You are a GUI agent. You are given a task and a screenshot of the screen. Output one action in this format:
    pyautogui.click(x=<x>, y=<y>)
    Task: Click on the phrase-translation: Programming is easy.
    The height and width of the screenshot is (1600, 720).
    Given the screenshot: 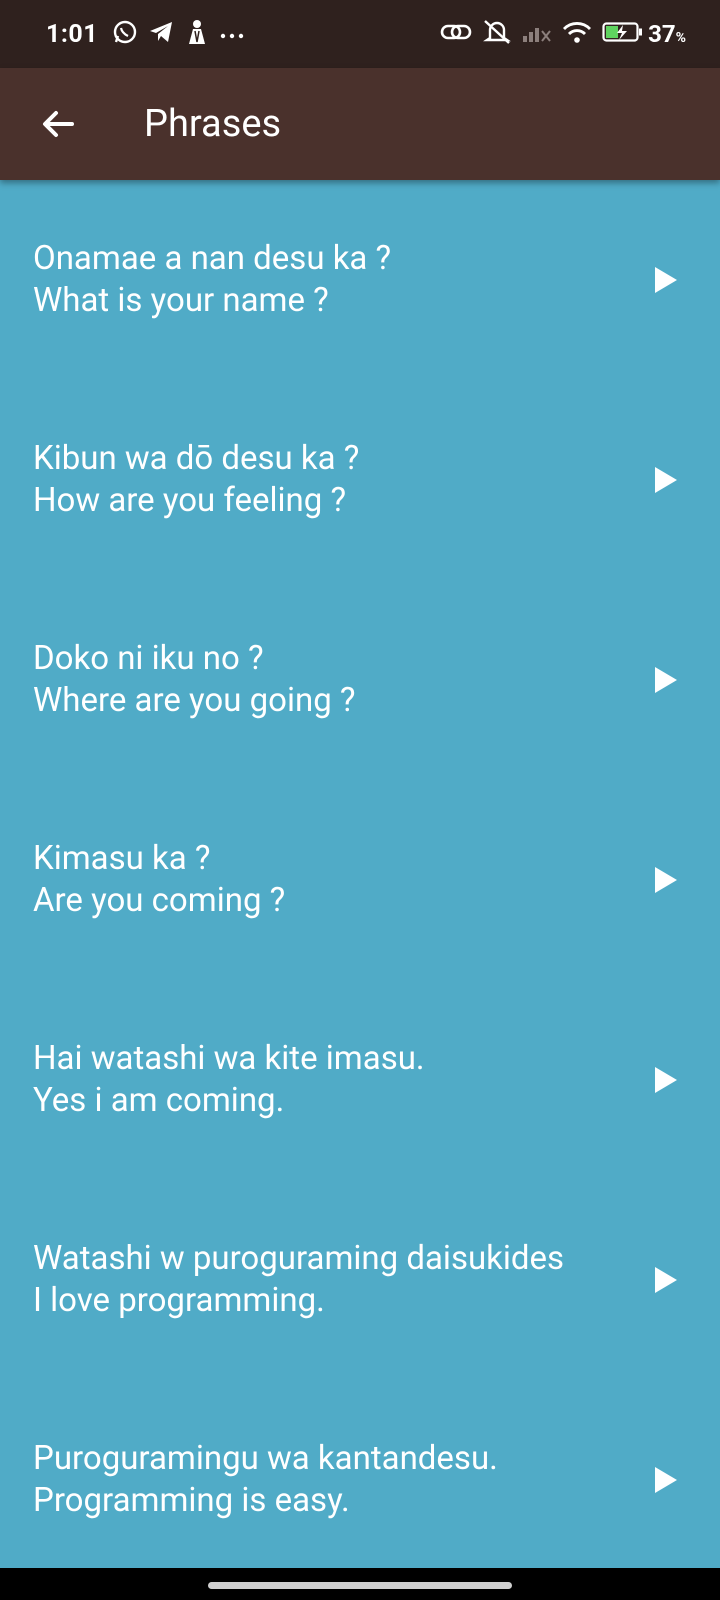 What is the action you would take?
    pyautogui.click(x=191, y=1500)
    